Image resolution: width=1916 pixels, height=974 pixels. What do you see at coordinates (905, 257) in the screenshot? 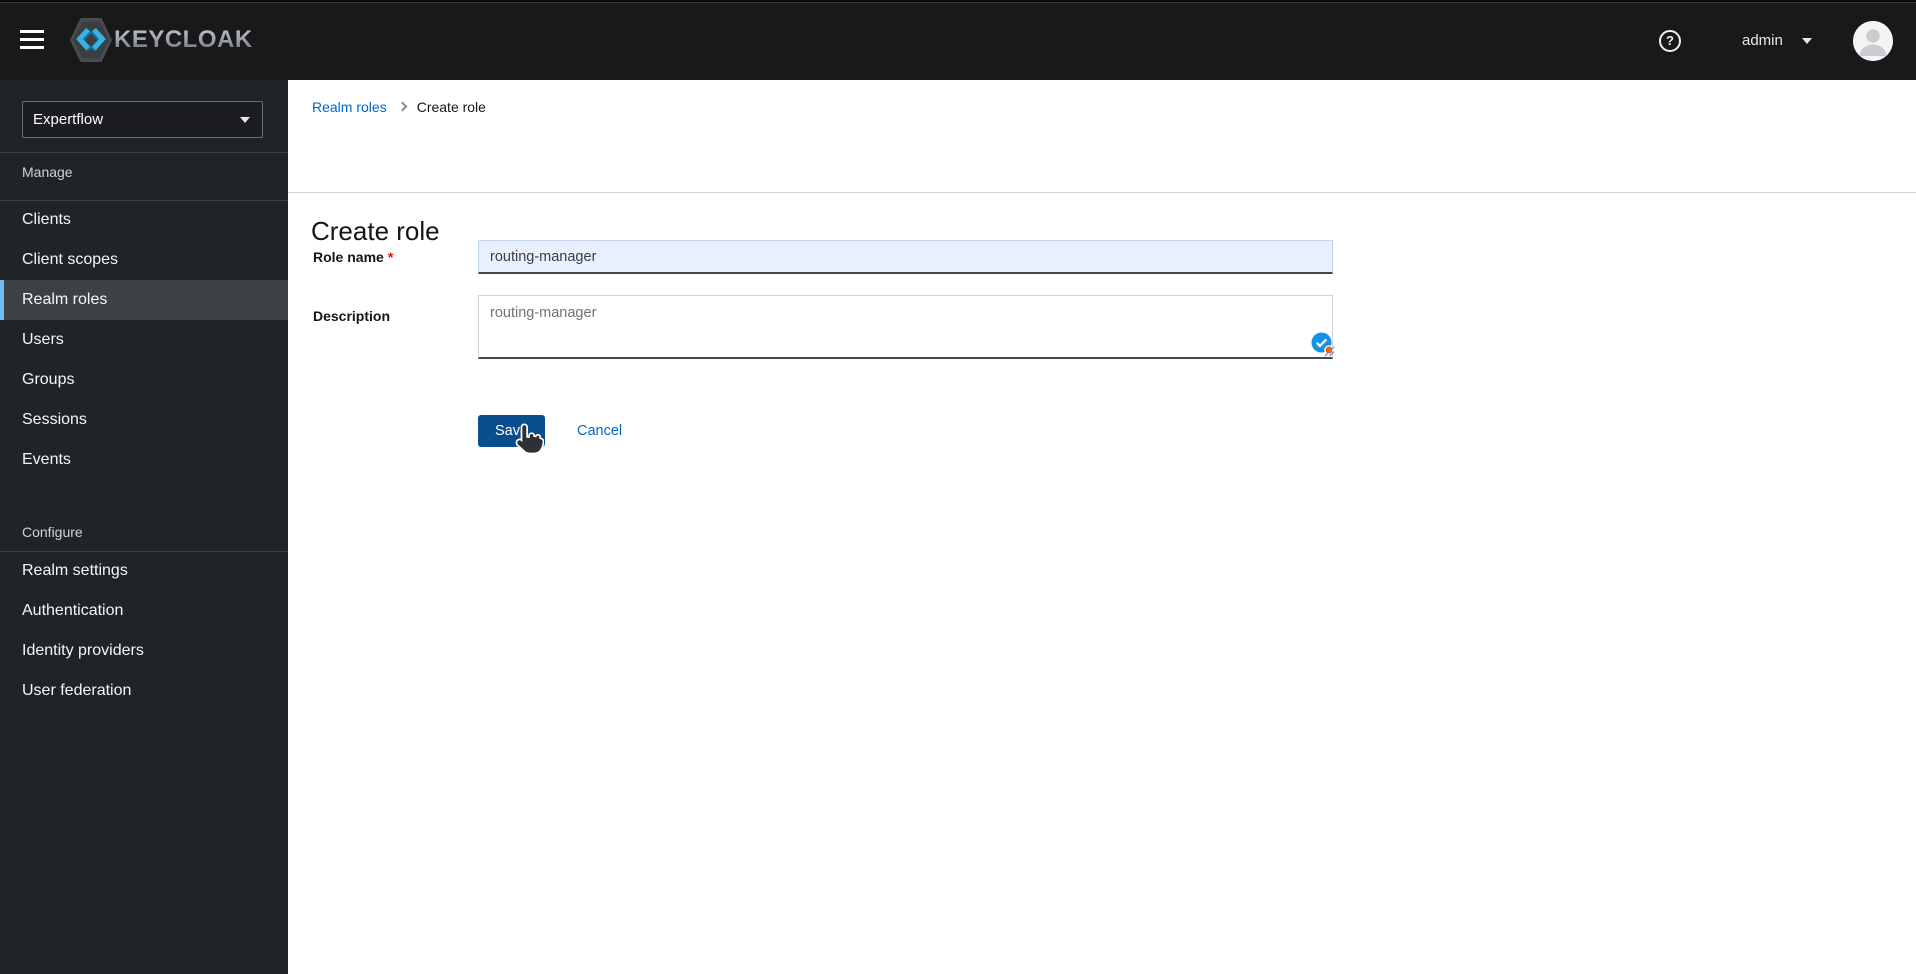
I see `role-name-input` at bounding box center [905, 257].